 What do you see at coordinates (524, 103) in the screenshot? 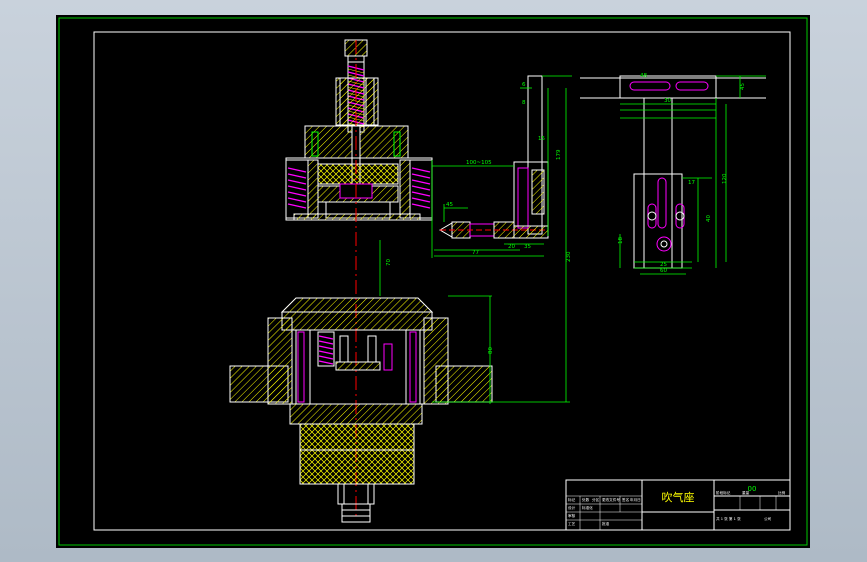
I see `dim-bracket-8: 8` at bounding box center [524, 103].